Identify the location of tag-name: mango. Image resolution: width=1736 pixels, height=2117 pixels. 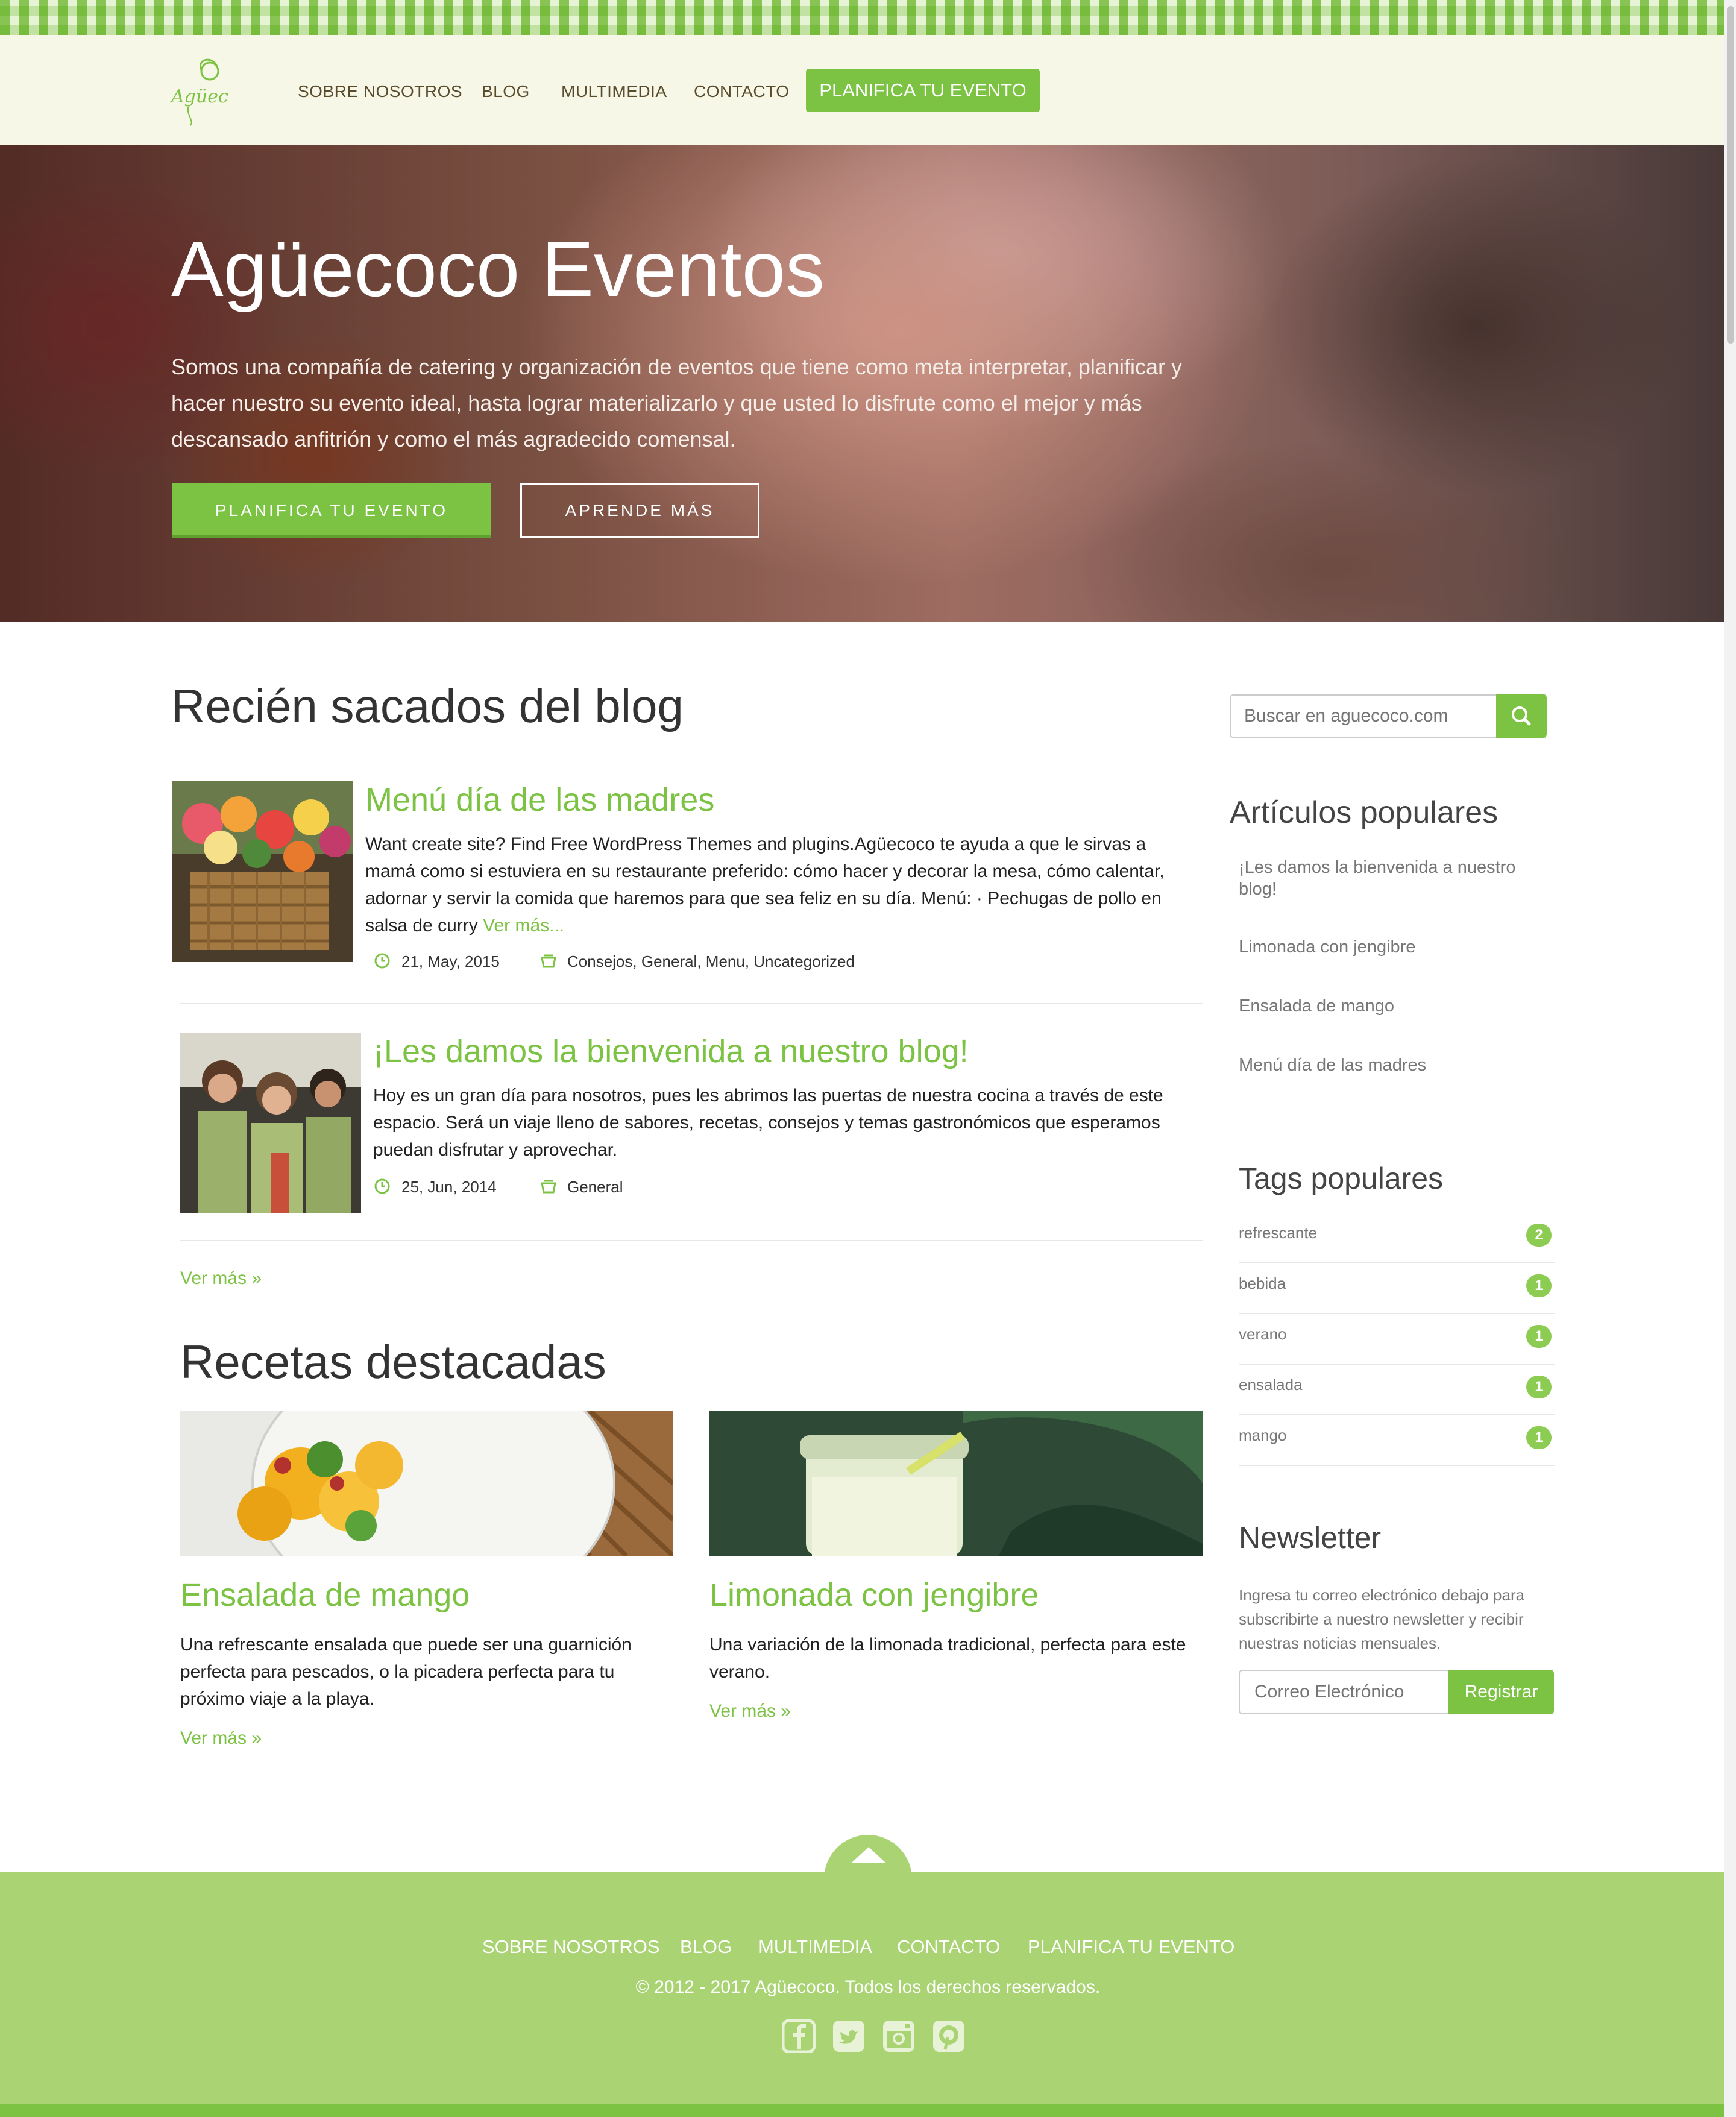
(1263, 1435).